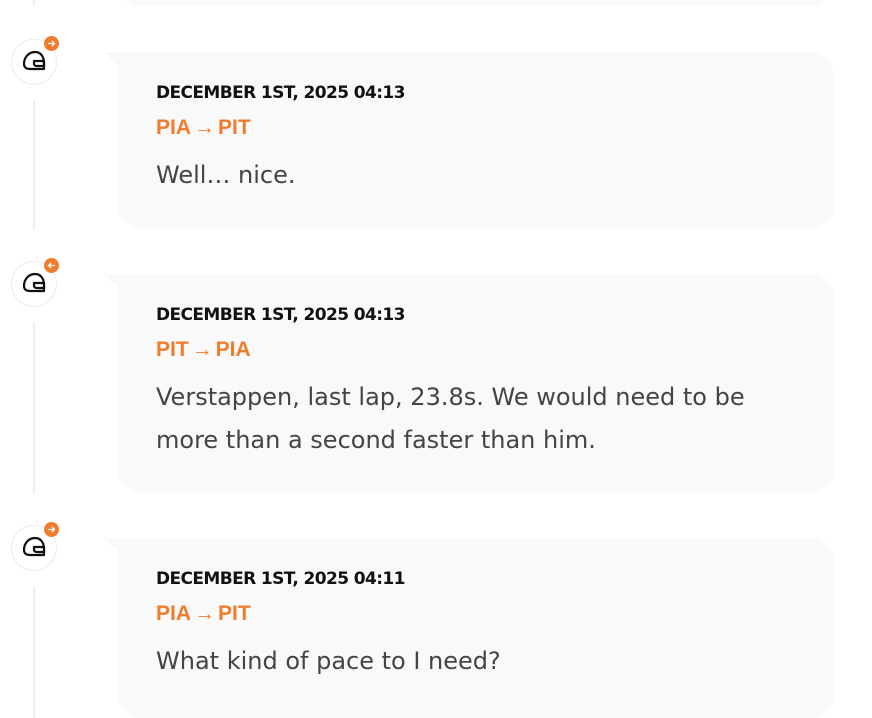 Image resolution: width=872 pixels, height=718 pixels. What do you see at coordinates (280, 579) in the screenshot?
I see `message-timestamp: DECEMBER 1ST, 2025 04:11` at bounding box center [280, 579].